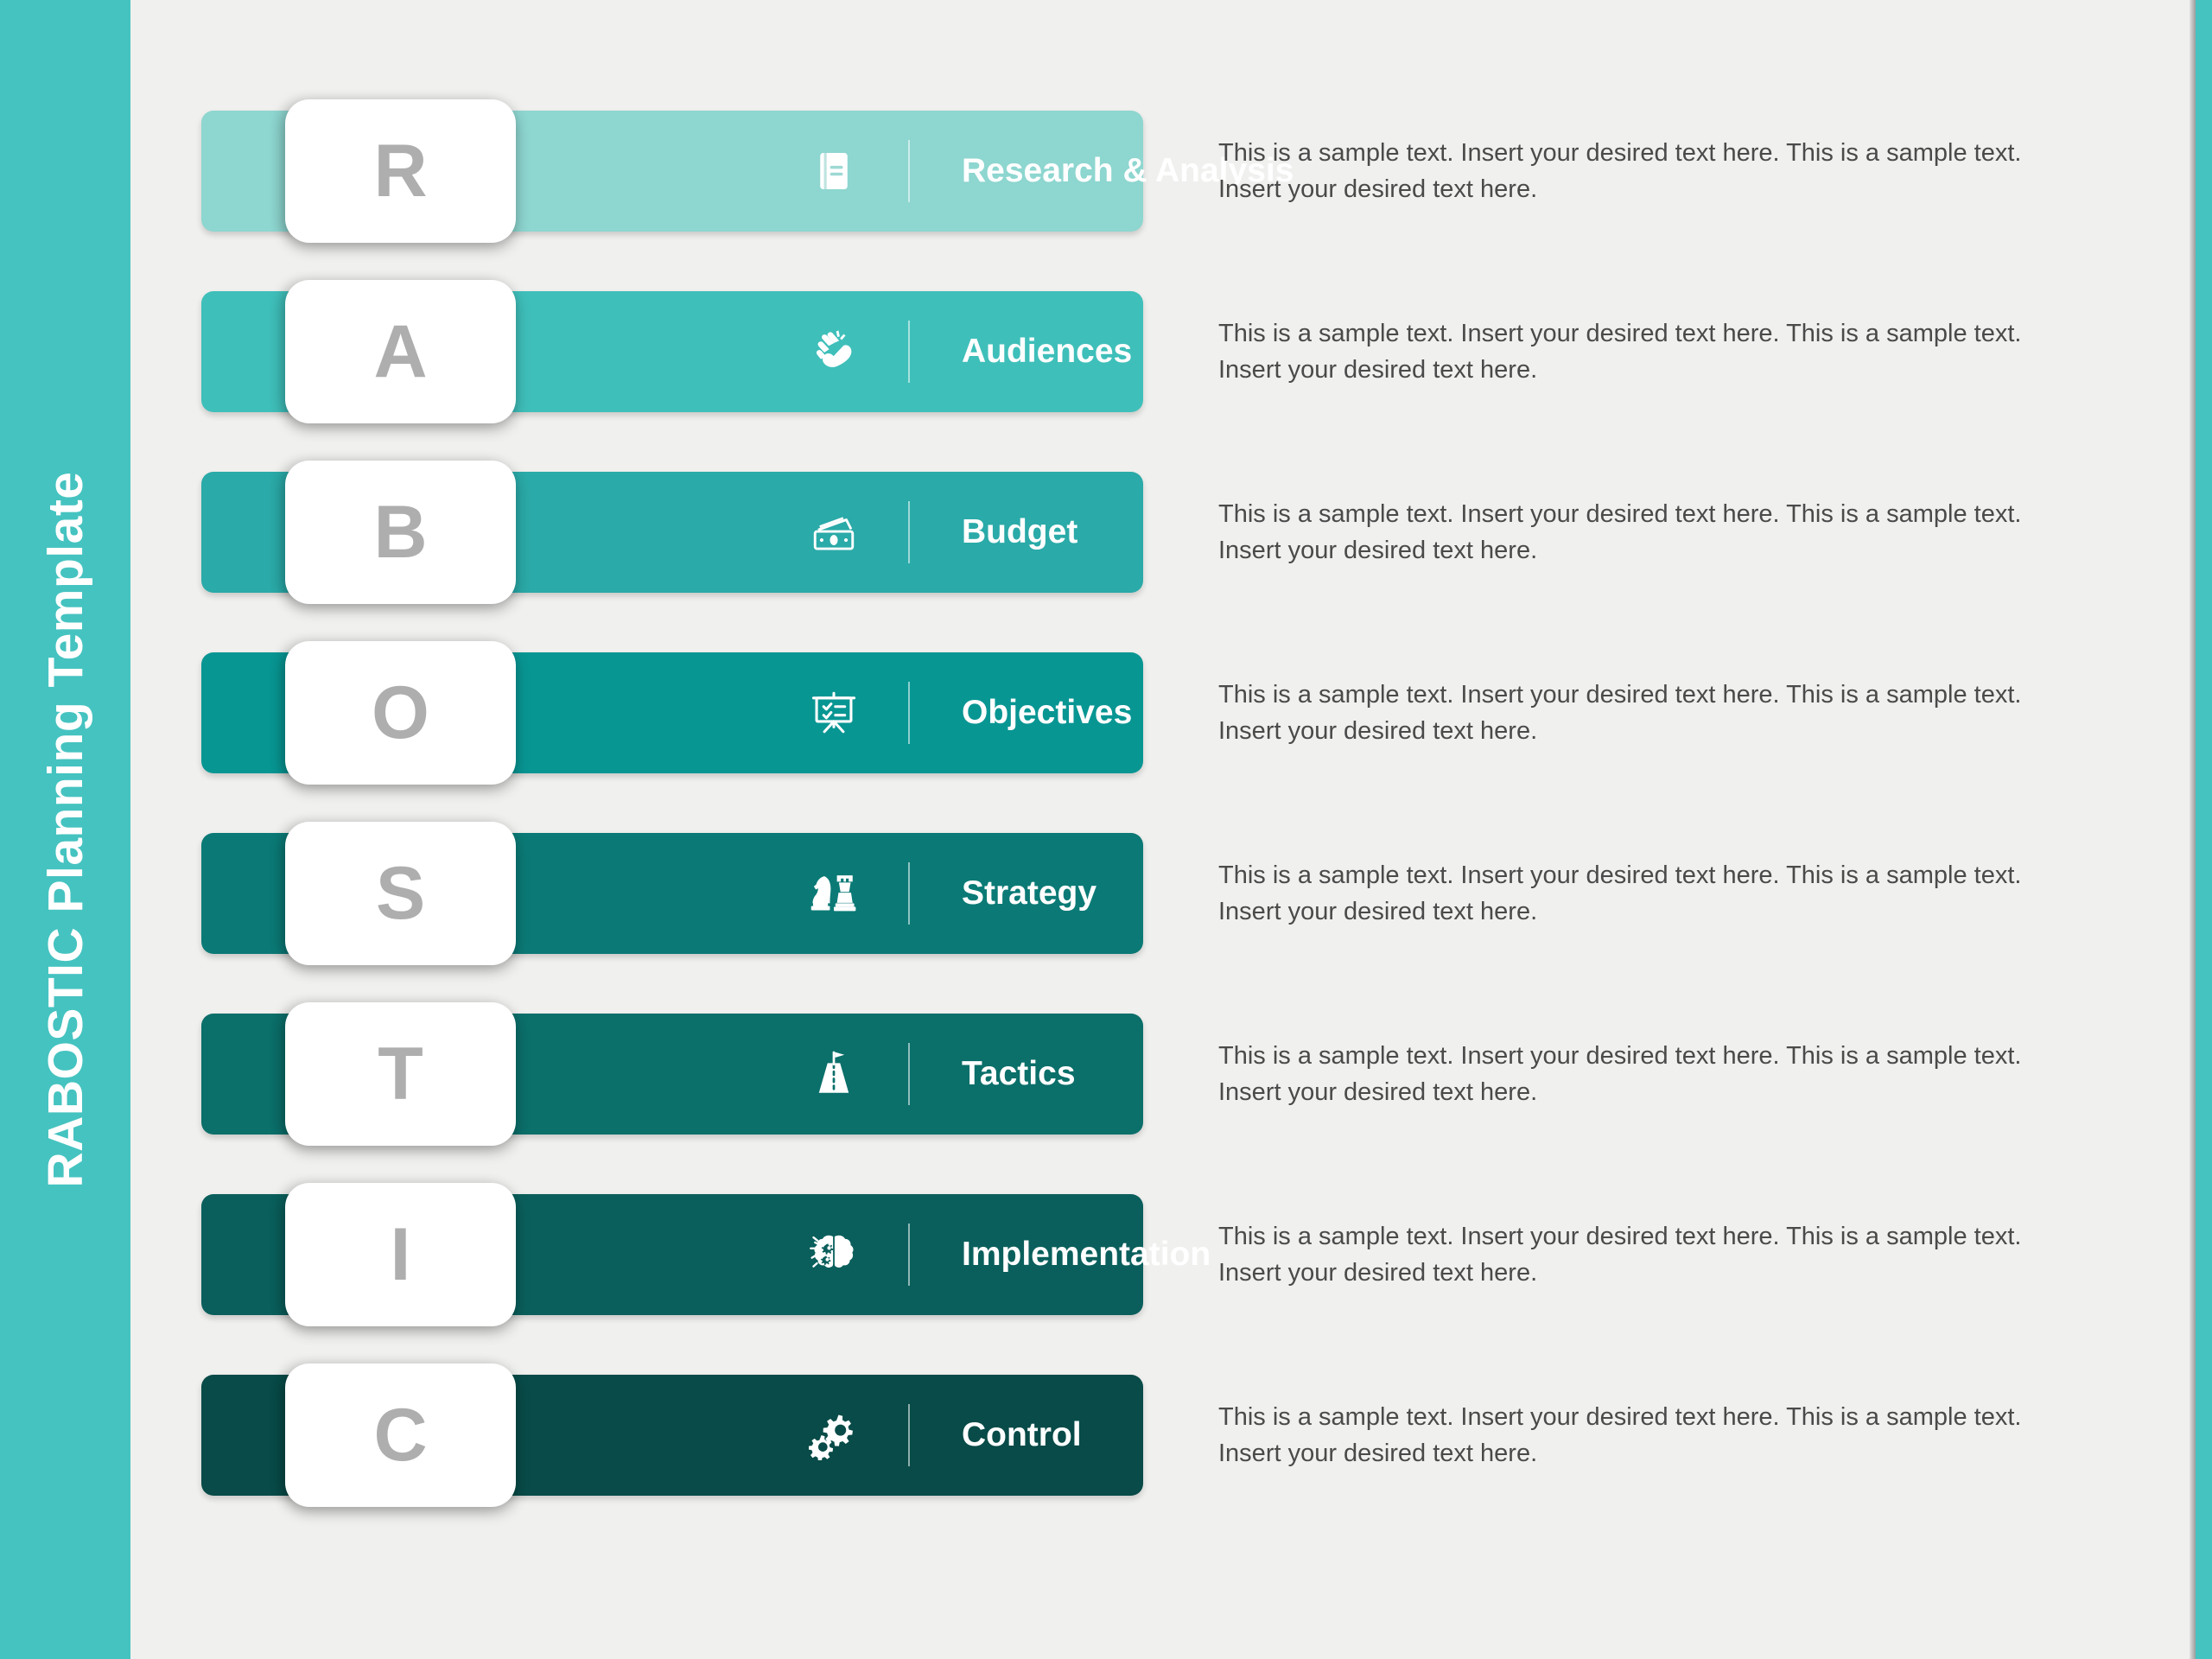 This screenshot has height=1659, width=2212. I want to click on row-letter: I, so click(400, 1254).